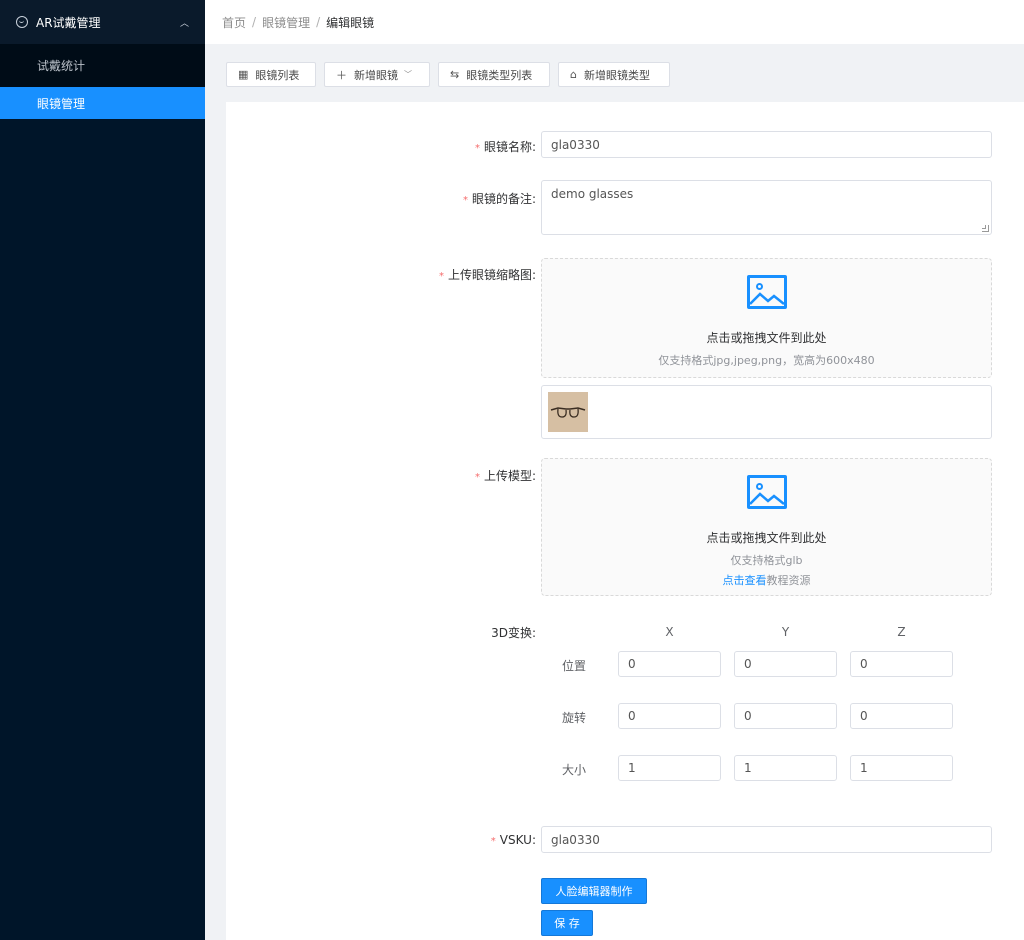  What do you see at coordinates (102, 103) in the screenshot?
I see `sidebar-item-glasses-management: 眼镜管理` at bounding box center [102, 103].